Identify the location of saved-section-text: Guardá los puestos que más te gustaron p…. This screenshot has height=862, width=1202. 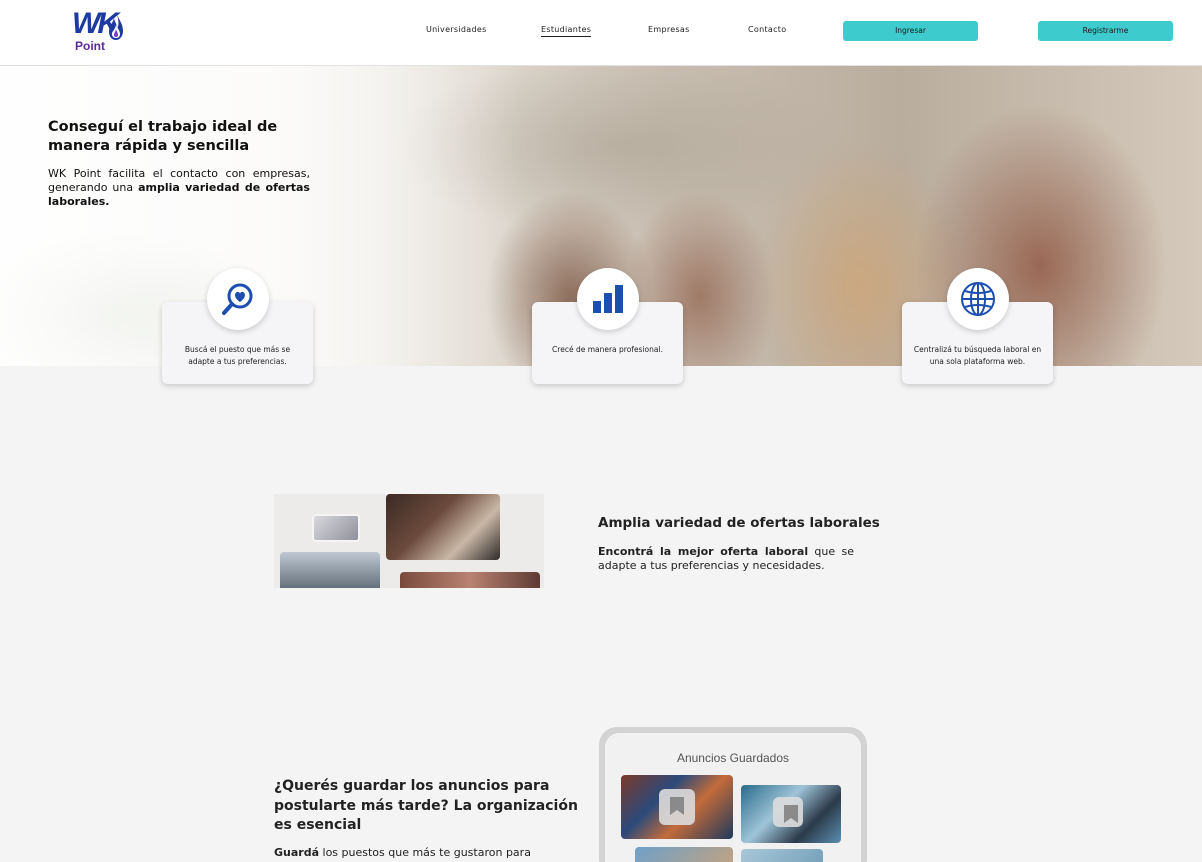
(419, 853).